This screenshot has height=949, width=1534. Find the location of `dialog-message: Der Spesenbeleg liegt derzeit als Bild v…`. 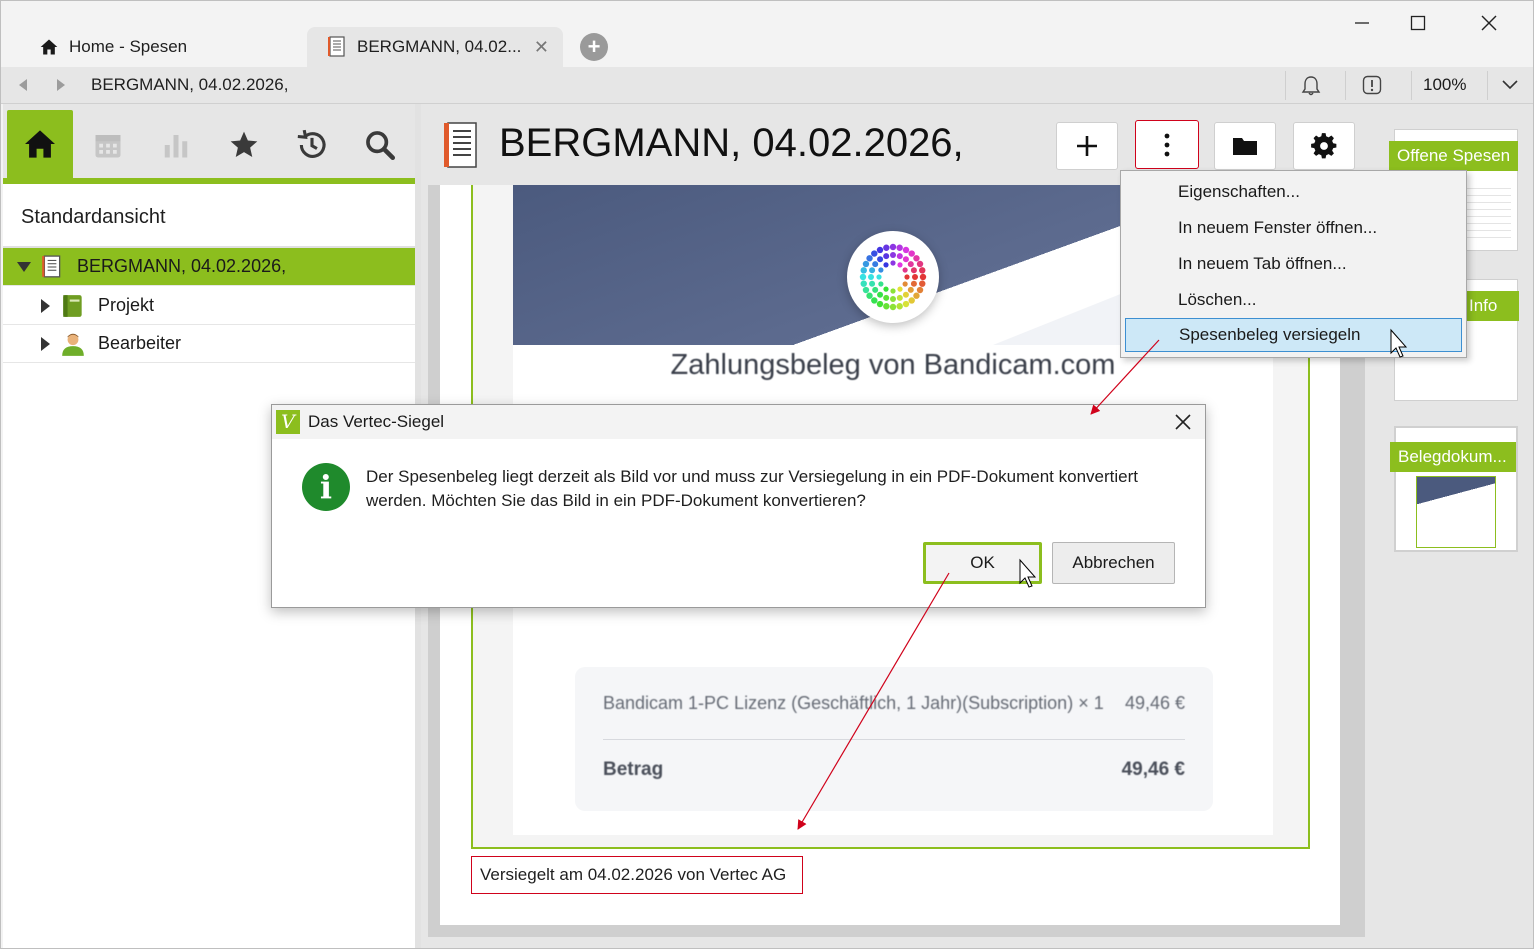

dialog-message: Der Spesenbeleg liegt derzeit als Bild v… is located at coordinates (752, 488).